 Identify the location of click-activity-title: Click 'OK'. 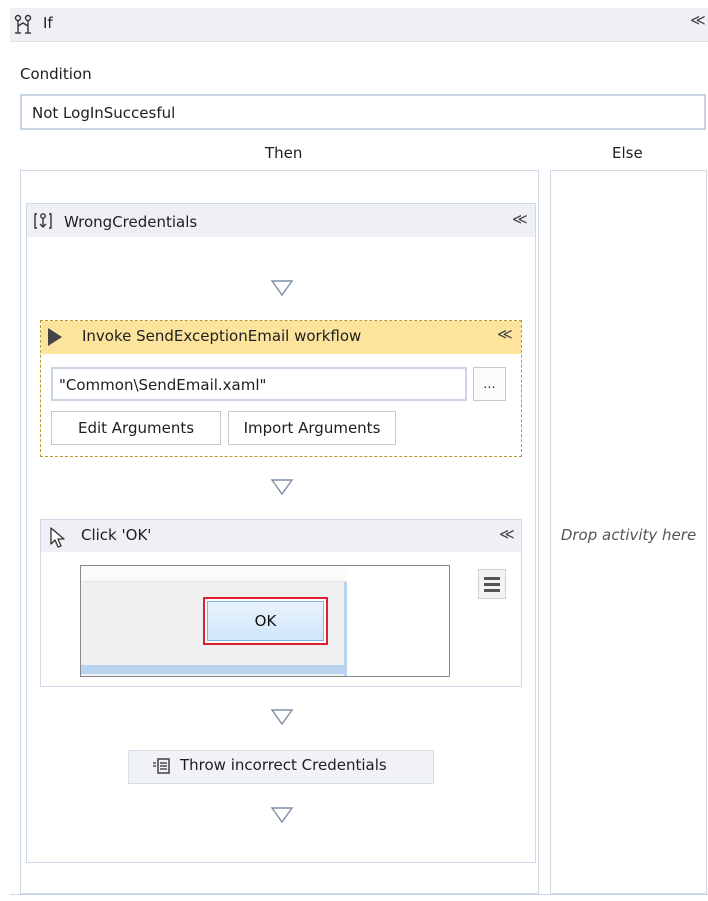
(116, 535).